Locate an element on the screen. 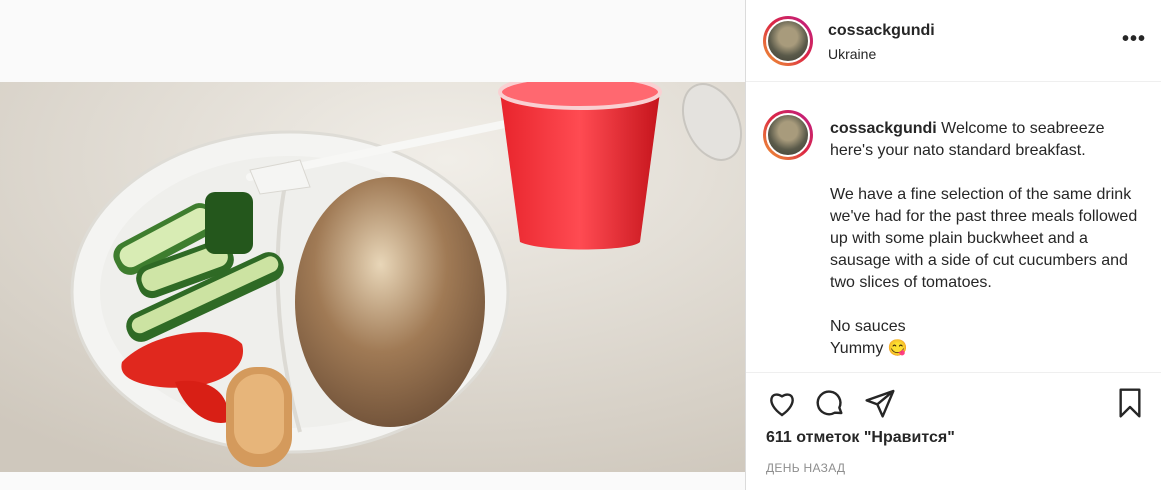 This screenshot has width=1161, height=490. send-icon is located at coordinates (880, 403).